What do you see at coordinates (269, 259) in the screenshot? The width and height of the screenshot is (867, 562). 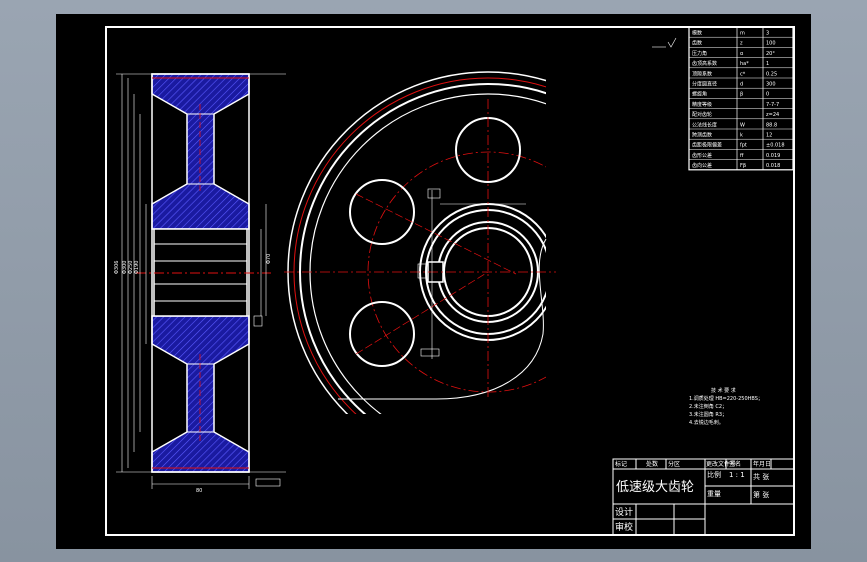 I see `svg-text: Φ70` at bounding box center [269, 259].